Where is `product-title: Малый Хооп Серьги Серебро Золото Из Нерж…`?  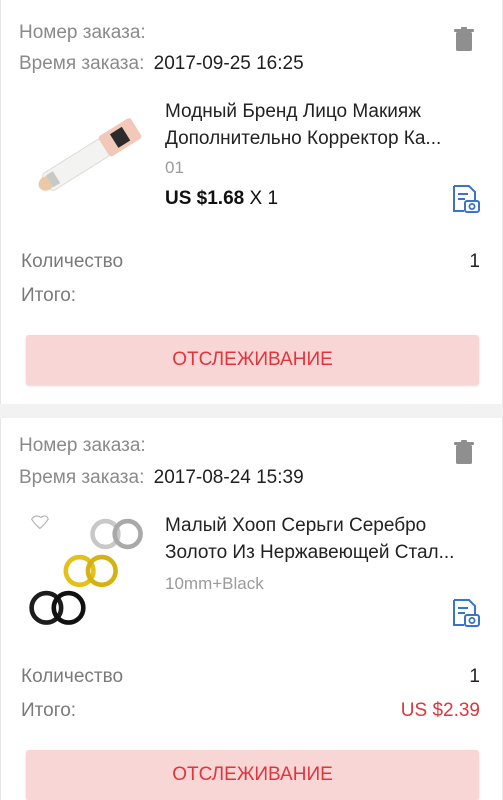
product-title: Малый Хооп Серьги Серебро Золото Из Нерж… is located at coordinates (324, 539).